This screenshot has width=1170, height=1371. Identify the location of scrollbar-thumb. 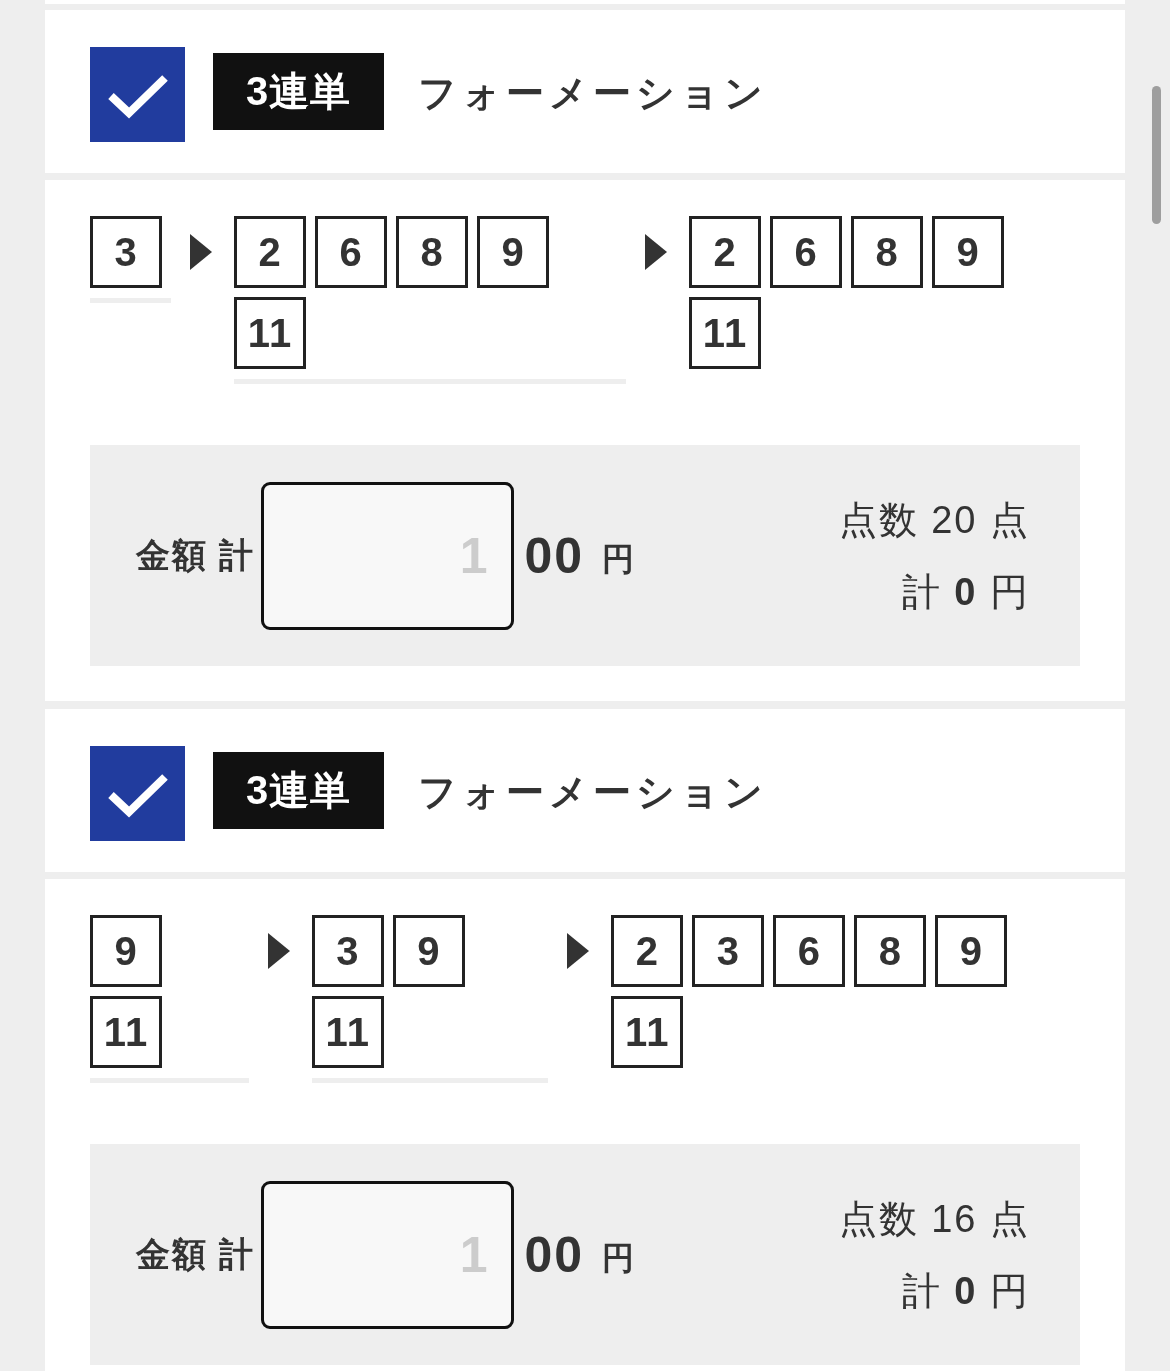
(1156, 155).